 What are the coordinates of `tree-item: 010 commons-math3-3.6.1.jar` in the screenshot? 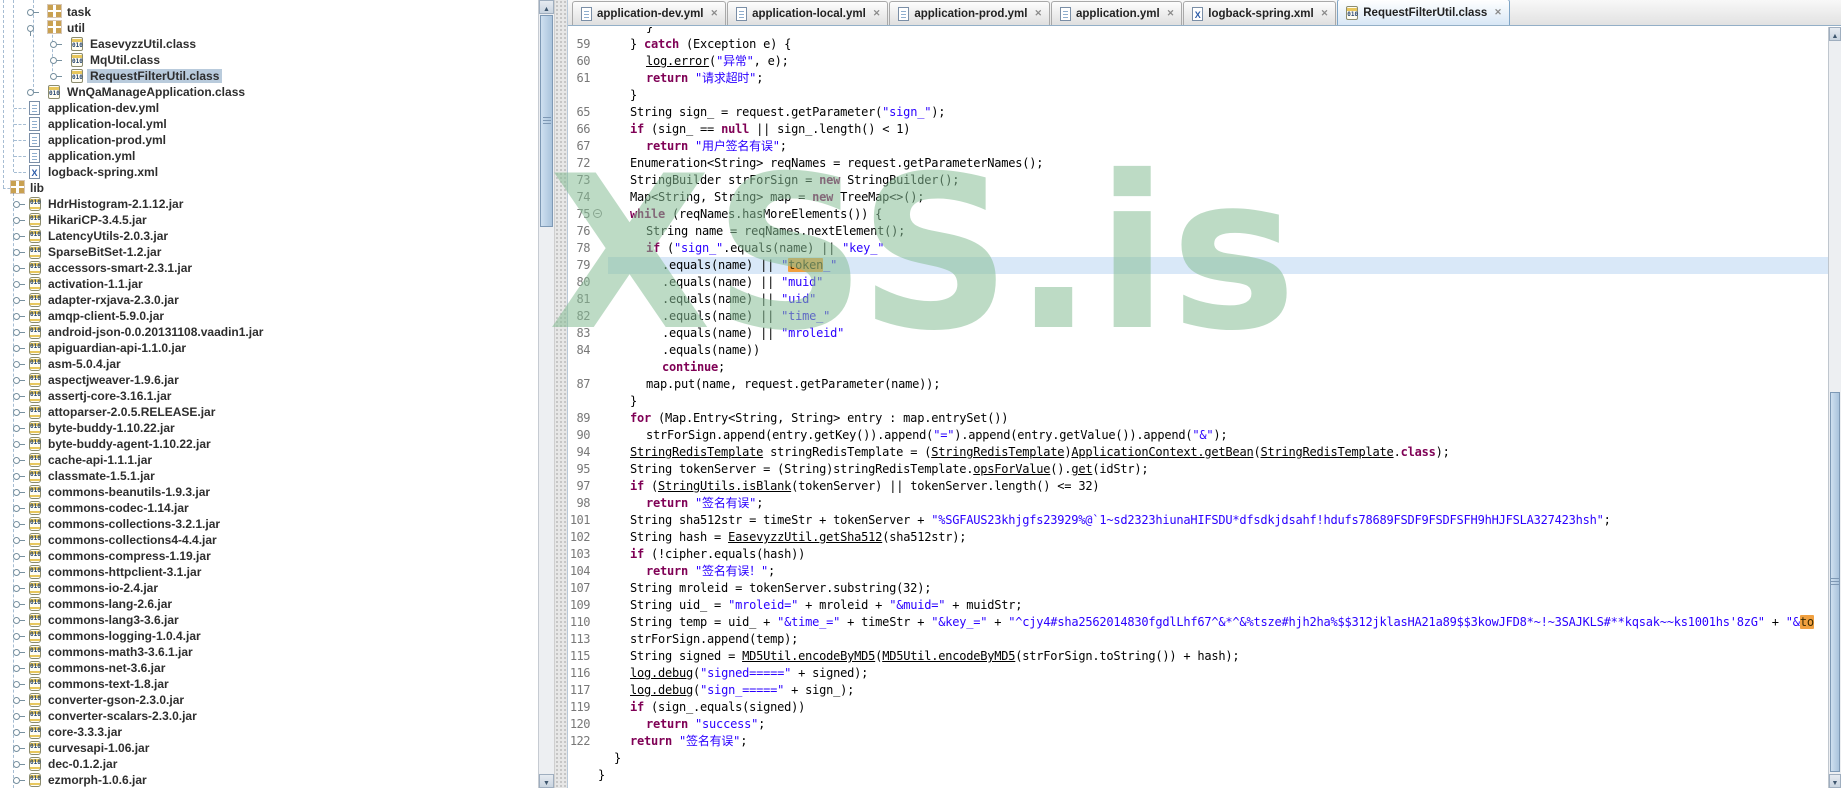 It's located at (269, 652).